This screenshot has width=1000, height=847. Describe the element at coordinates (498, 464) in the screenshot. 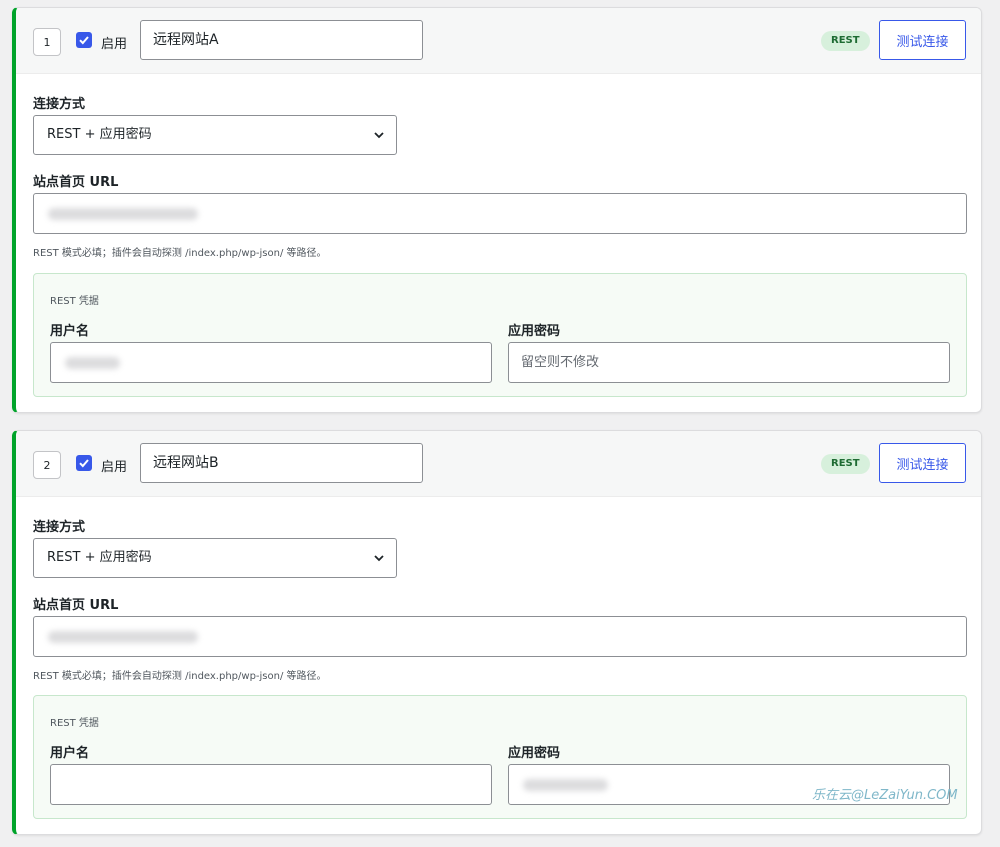

I see `site-card-header: 2 启用 远程网站B REST 测试连接` at that location.